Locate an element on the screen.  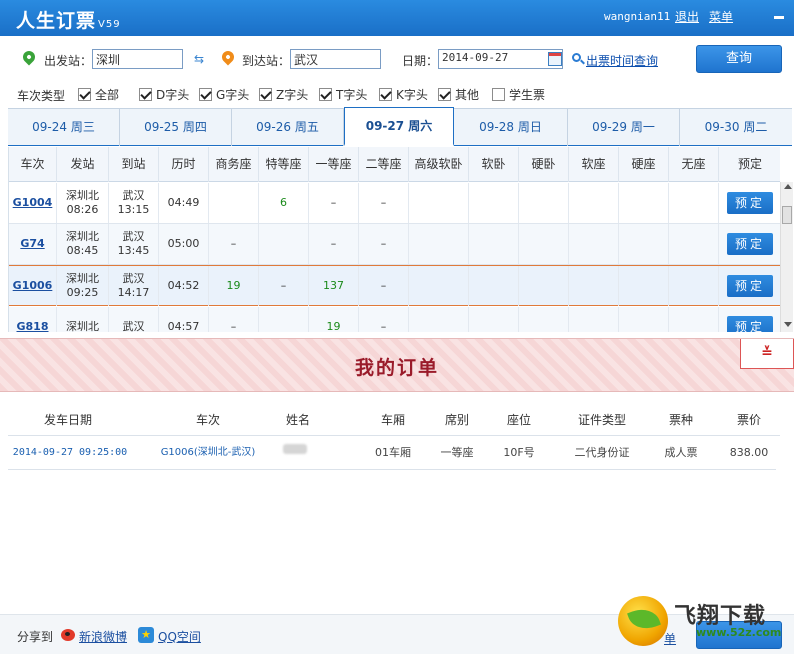
tab-date: 09-28 周日 is located at coordinates (511, 127).